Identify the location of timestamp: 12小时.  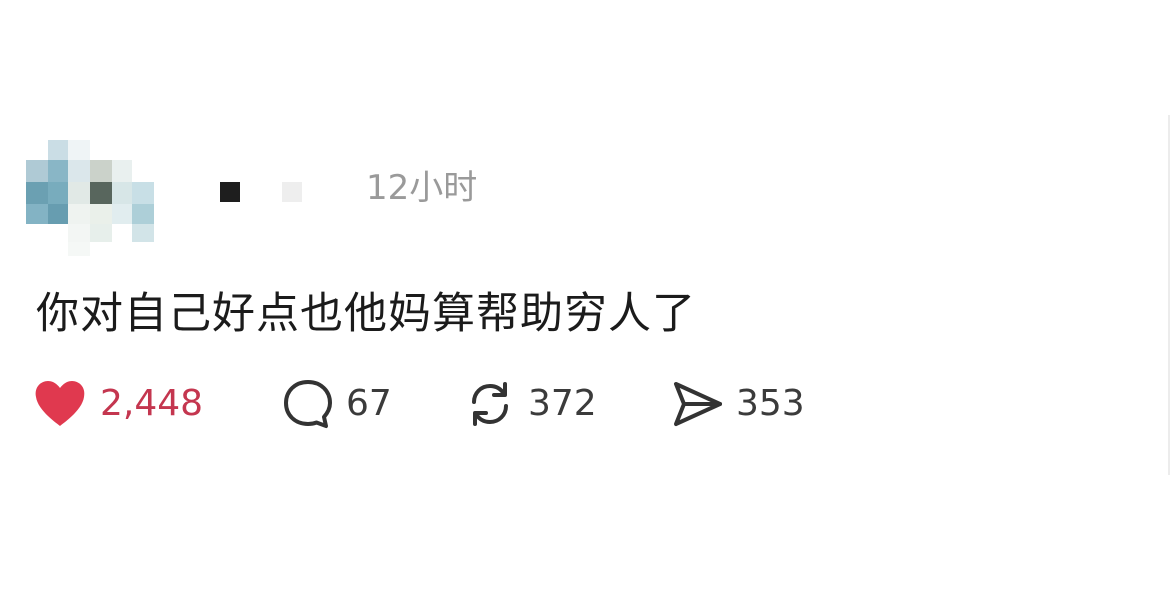
(422, 188).